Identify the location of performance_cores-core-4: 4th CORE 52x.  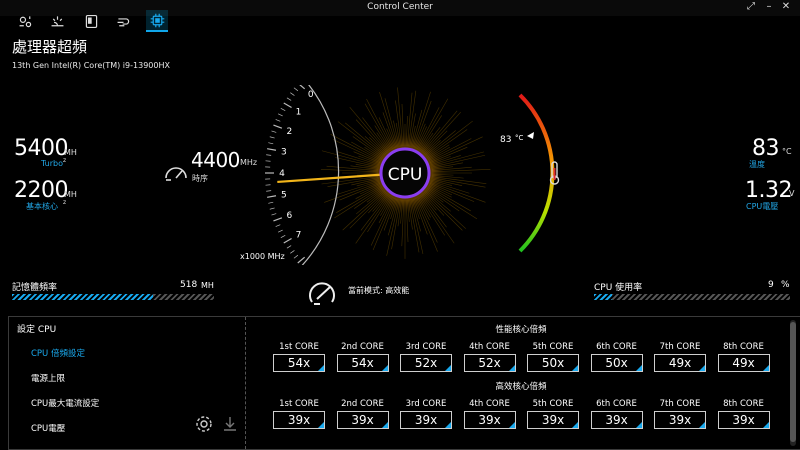
(489, 357).